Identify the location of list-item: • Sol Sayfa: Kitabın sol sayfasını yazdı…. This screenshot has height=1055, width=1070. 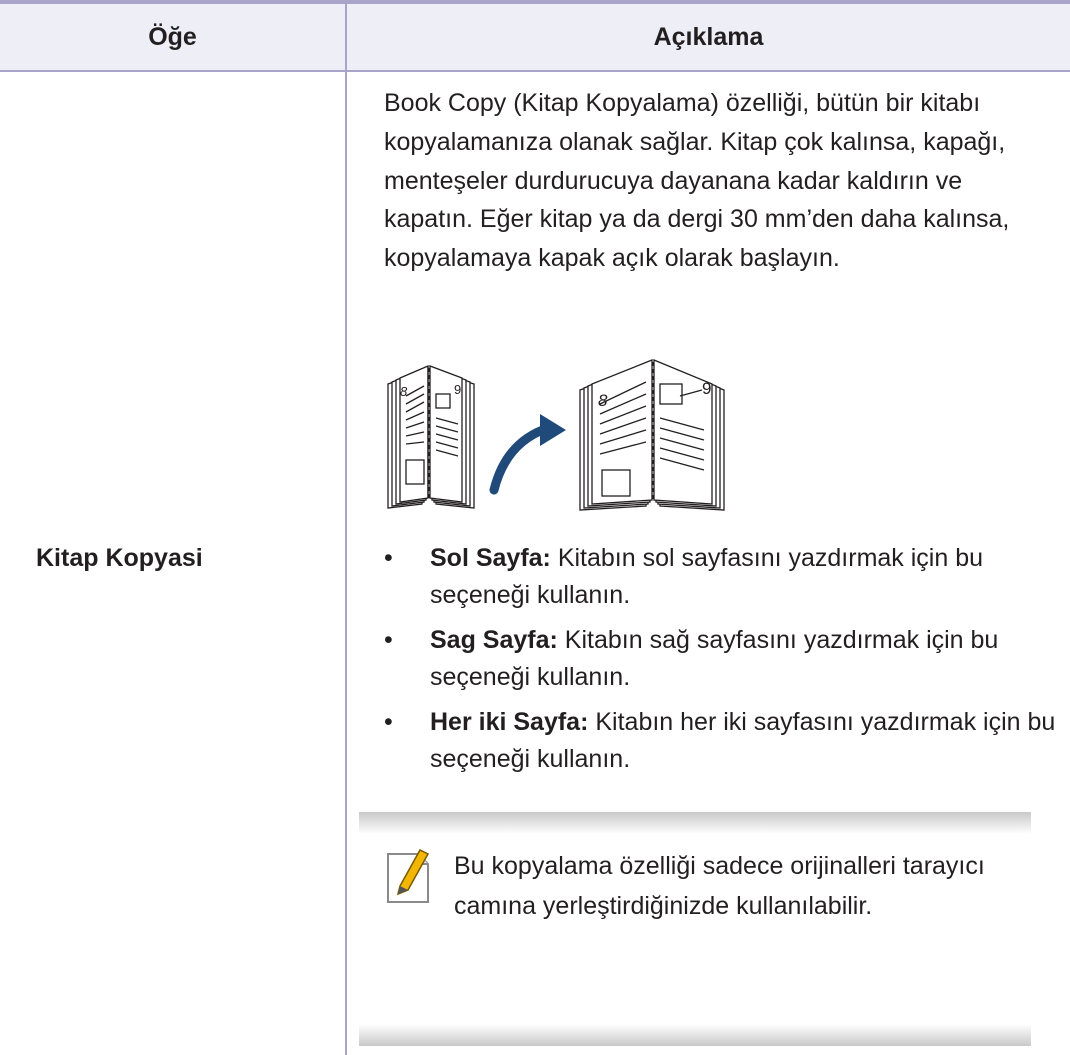
(720, 577).